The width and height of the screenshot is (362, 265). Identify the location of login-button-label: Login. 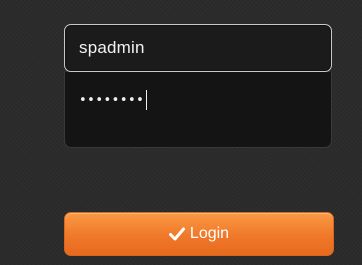
(209, 233).